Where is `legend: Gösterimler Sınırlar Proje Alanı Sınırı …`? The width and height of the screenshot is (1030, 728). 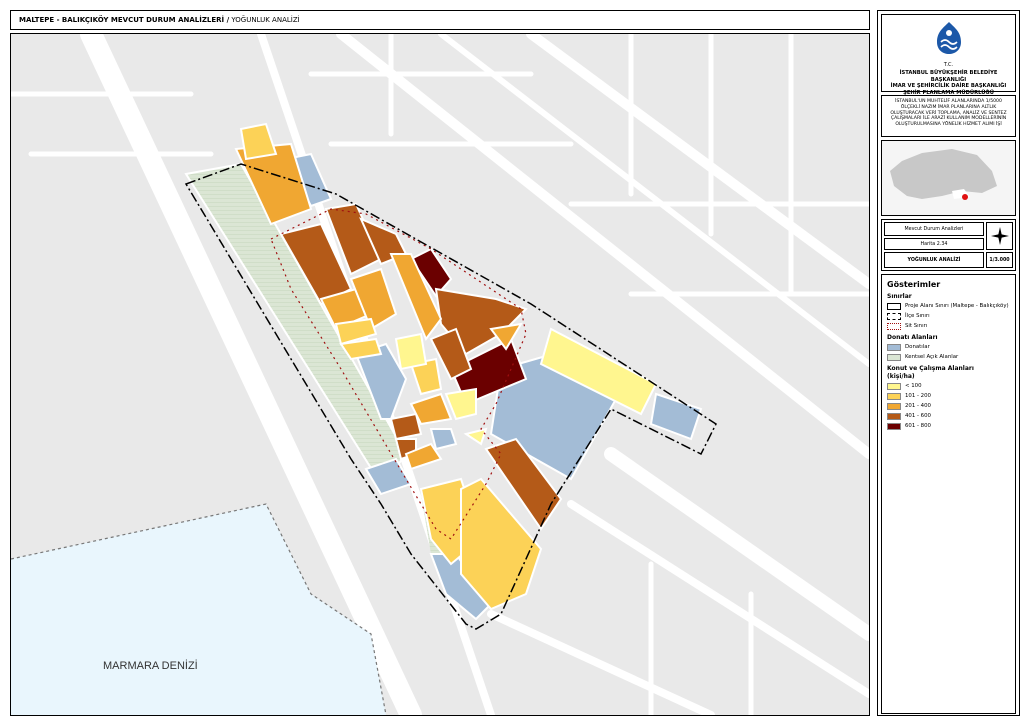
legend: Gösterimler Sınırlar Proje Alanı Sınırı … is located at coordinates (948, 494).